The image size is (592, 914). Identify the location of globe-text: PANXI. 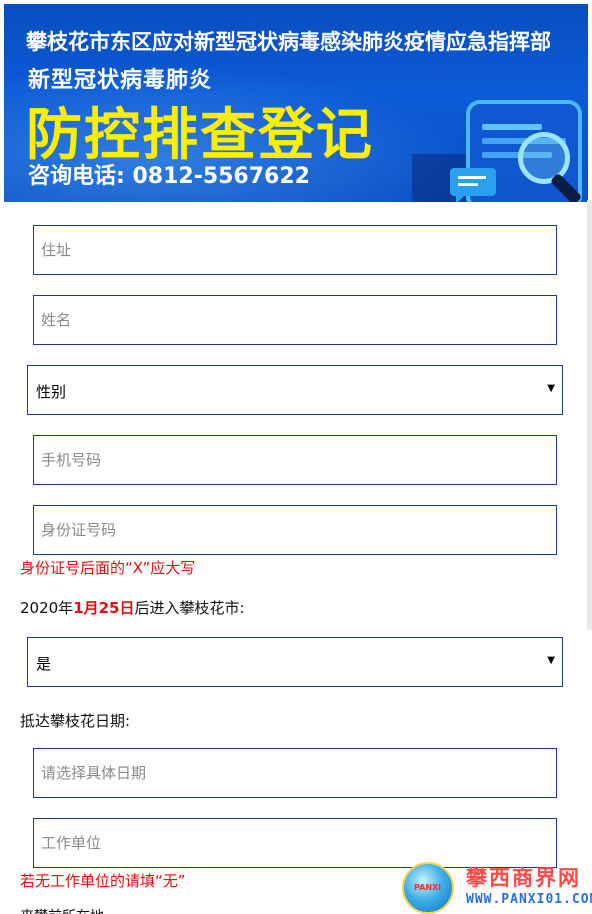
(428, 887).